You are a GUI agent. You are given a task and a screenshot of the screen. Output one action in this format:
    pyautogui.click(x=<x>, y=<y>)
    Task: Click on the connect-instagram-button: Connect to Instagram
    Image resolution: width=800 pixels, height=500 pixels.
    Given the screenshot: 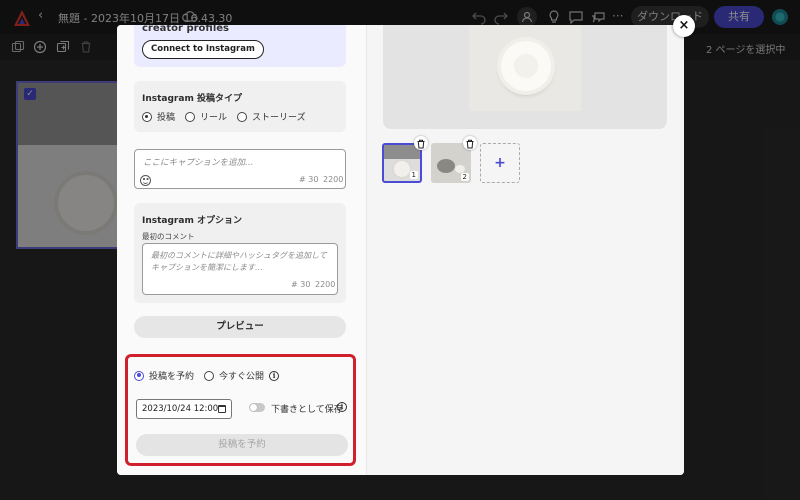 What is the action you would take?
    pyautogui.click(x=203, y=49)
    